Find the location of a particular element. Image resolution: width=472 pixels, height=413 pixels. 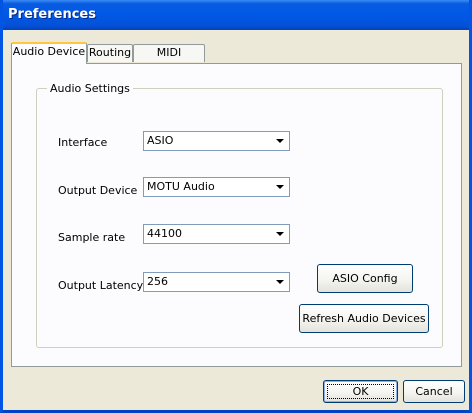

sample-rate-label: Sample rate is located at coordinates (92, 237).